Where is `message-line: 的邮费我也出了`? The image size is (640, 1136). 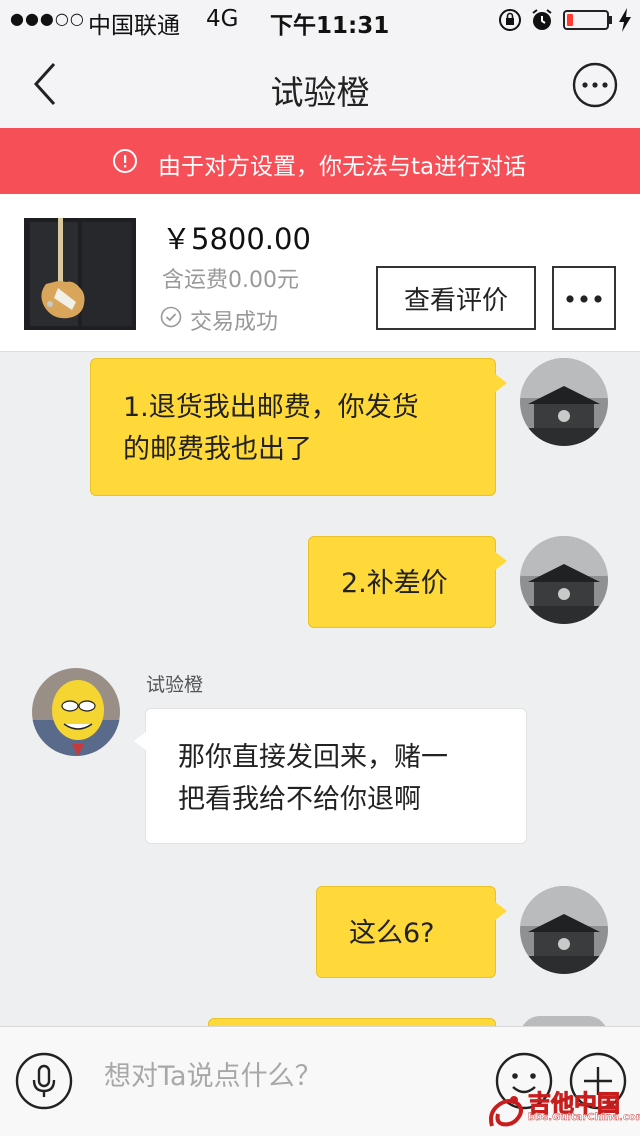
message-line: 的邮费我也出了 is located at coordinates (217, 449).